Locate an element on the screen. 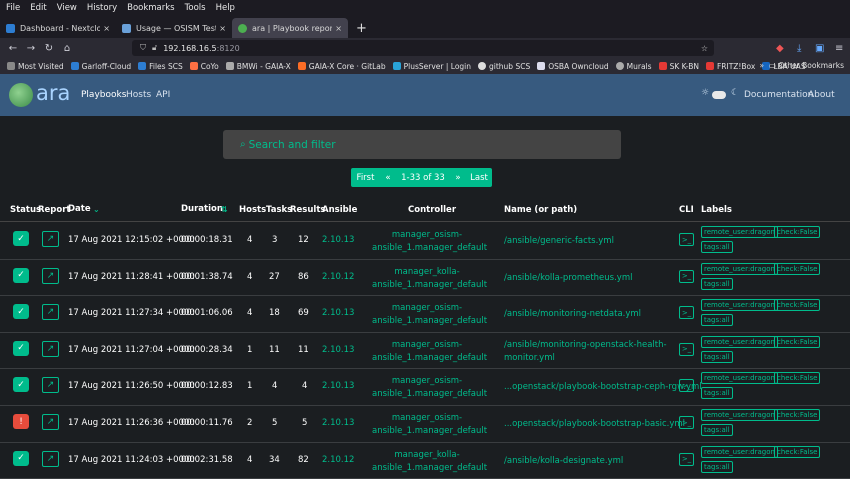 The image size is (850, 479). tab-nextcloud: Dashboard - Nextcloud SCS × is located at coordinates (58, 28).